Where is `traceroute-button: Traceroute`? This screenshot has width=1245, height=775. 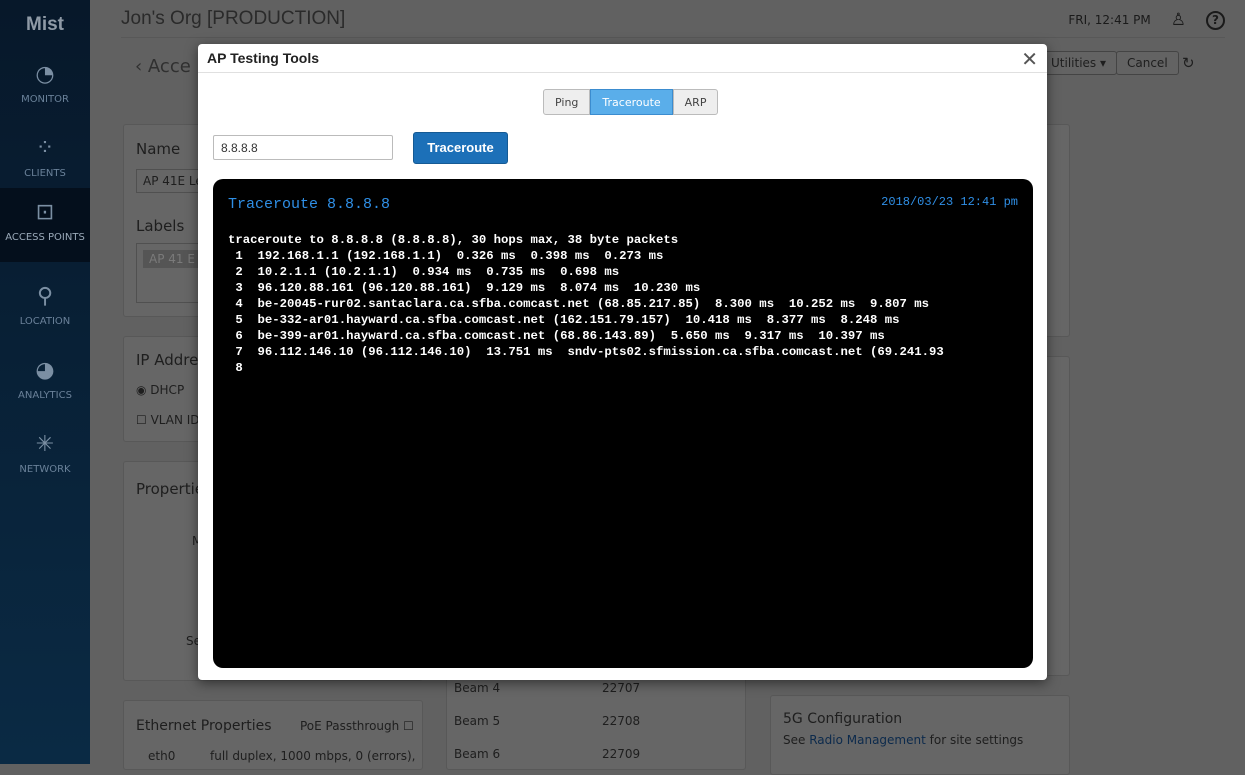
traceroute-button: Traceroute is located at coordinates (460, 148).